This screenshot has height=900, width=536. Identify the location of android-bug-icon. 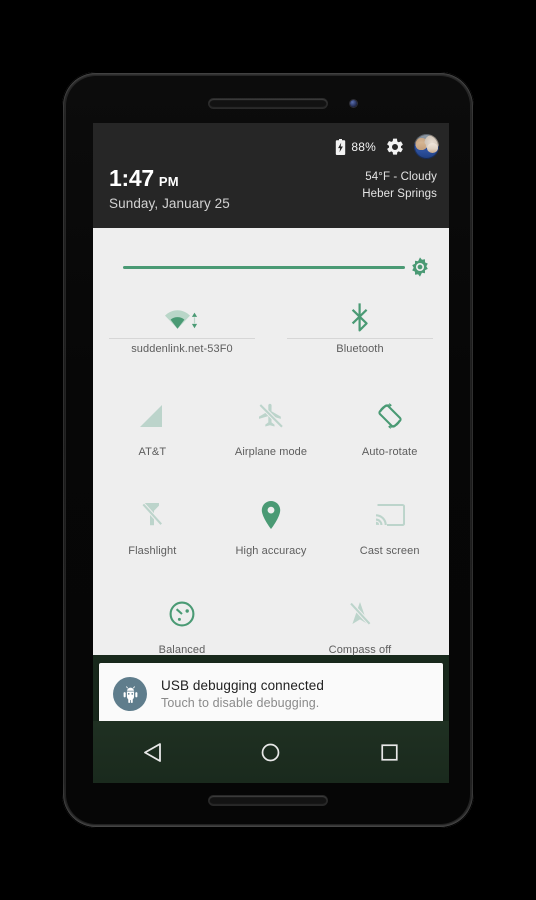
(130, 694).